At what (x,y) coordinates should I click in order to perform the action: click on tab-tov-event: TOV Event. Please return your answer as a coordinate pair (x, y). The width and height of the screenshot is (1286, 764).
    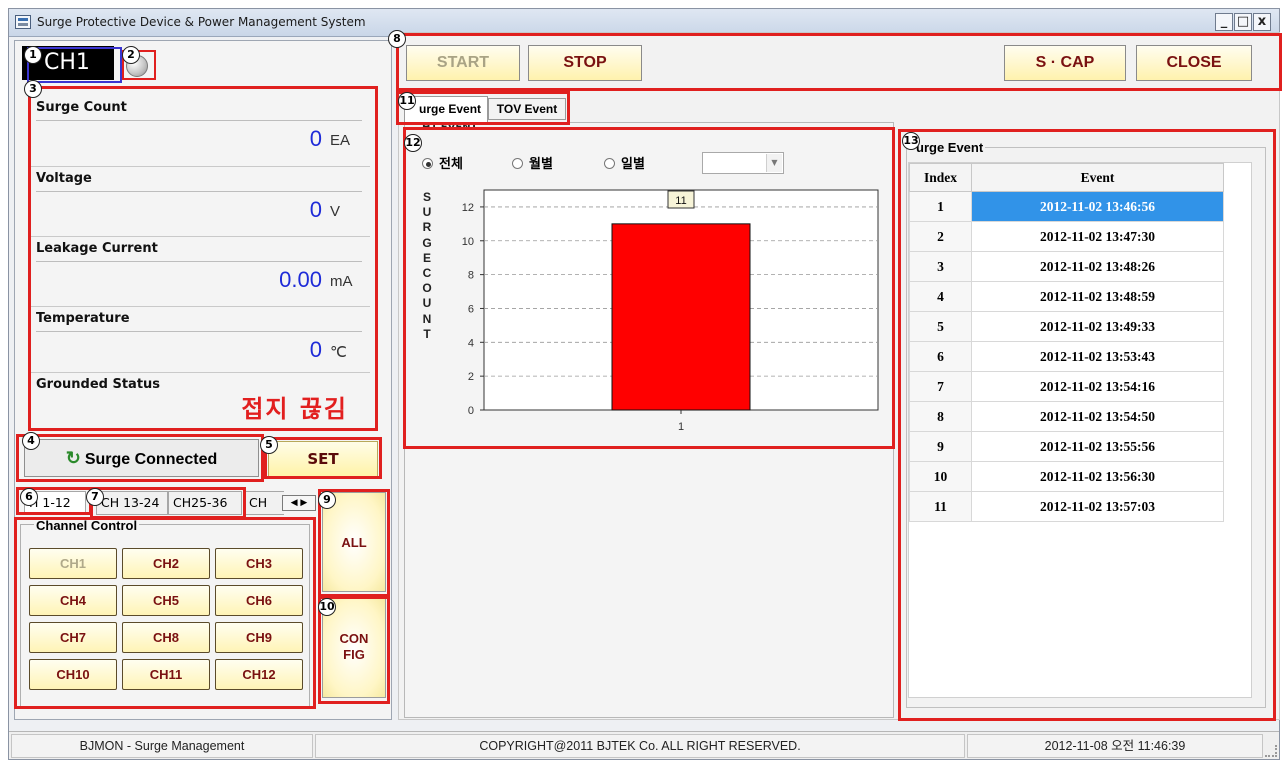
    Looking at the image, I should click on (527, 109).